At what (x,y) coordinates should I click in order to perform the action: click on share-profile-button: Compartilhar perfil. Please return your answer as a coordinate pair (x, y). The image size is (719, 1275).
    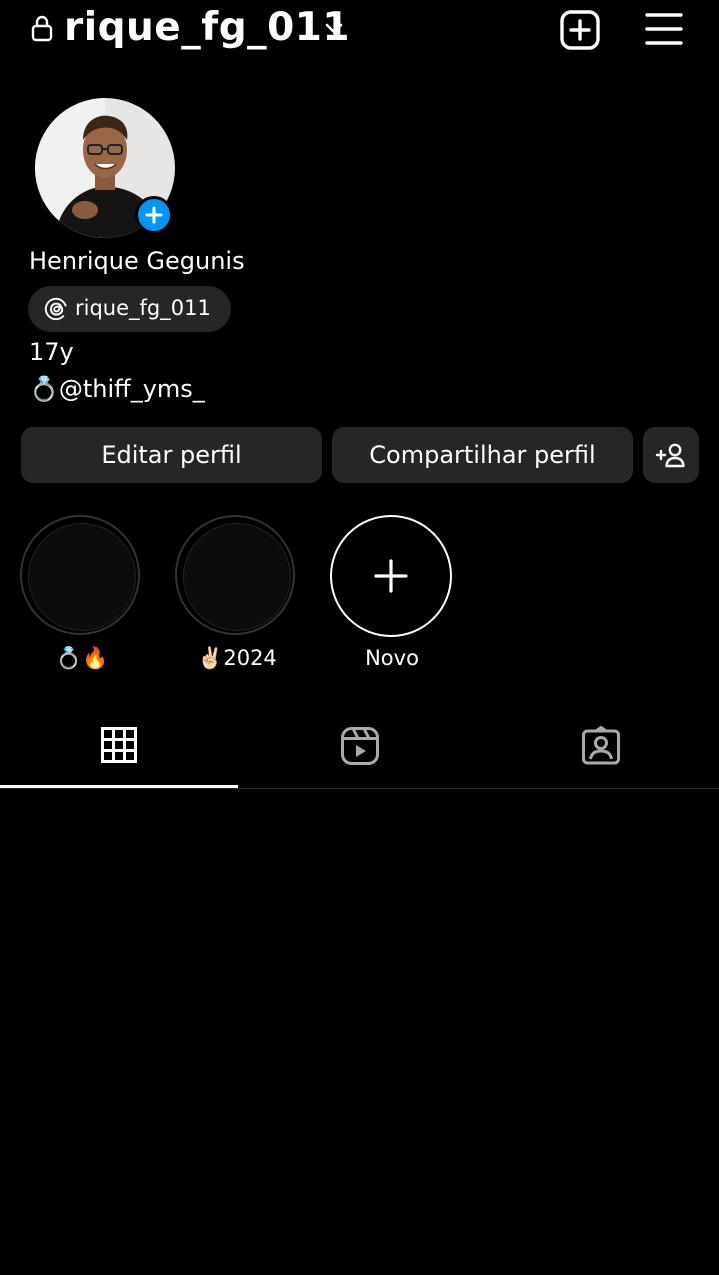
    Looking at the image, I should click on (482, 455).